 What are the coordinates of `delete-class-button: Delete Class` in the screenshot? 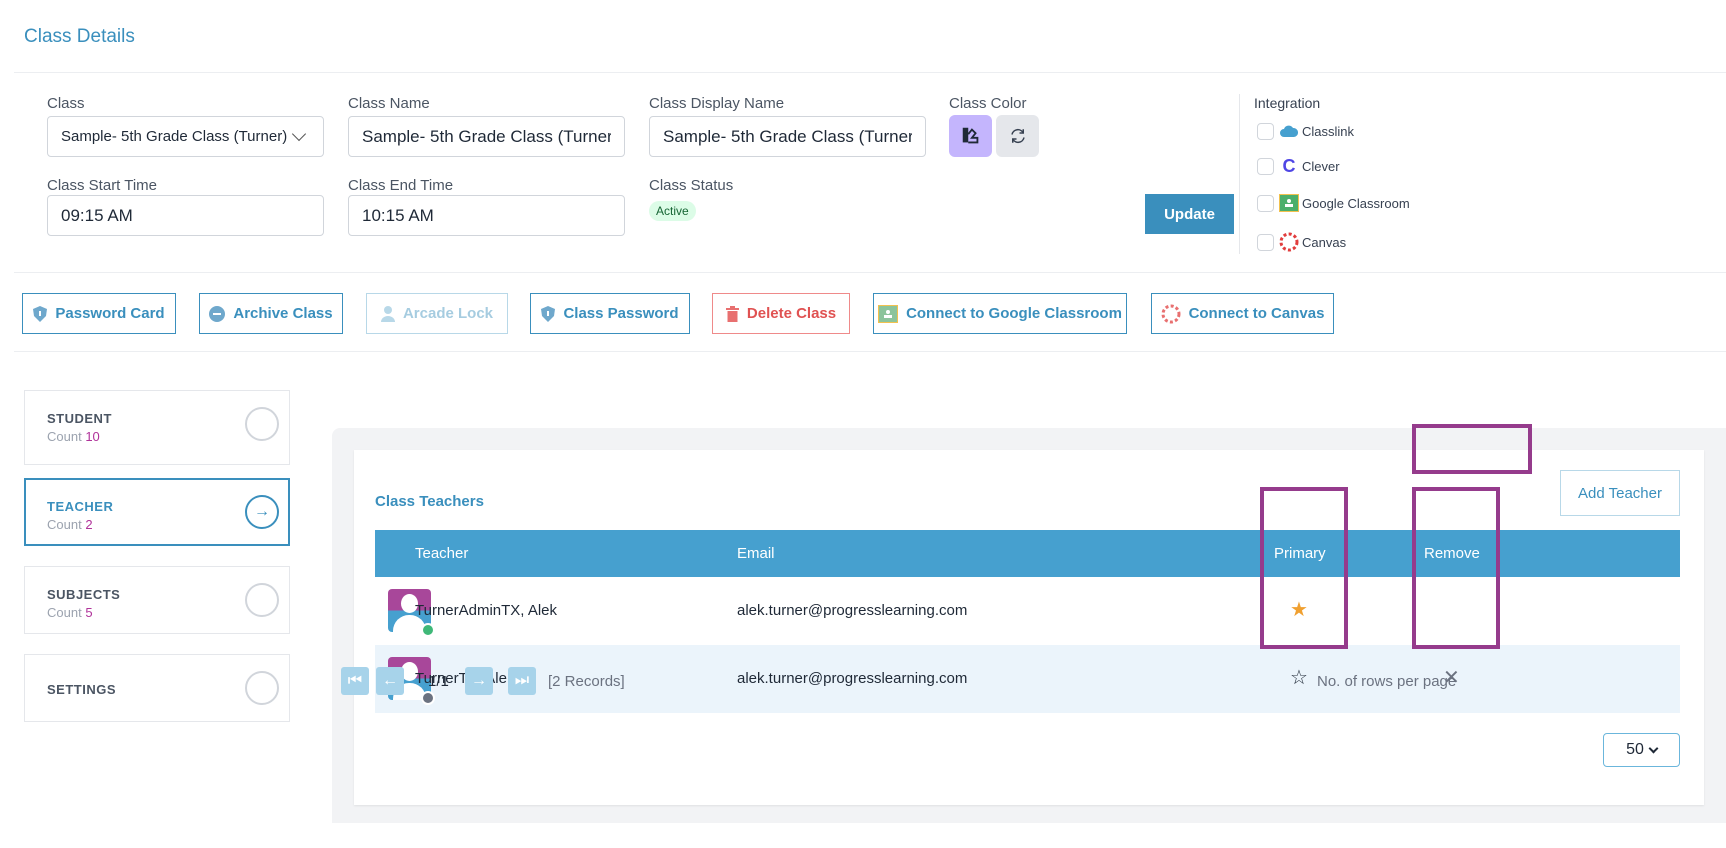 It's located at (781, 313).